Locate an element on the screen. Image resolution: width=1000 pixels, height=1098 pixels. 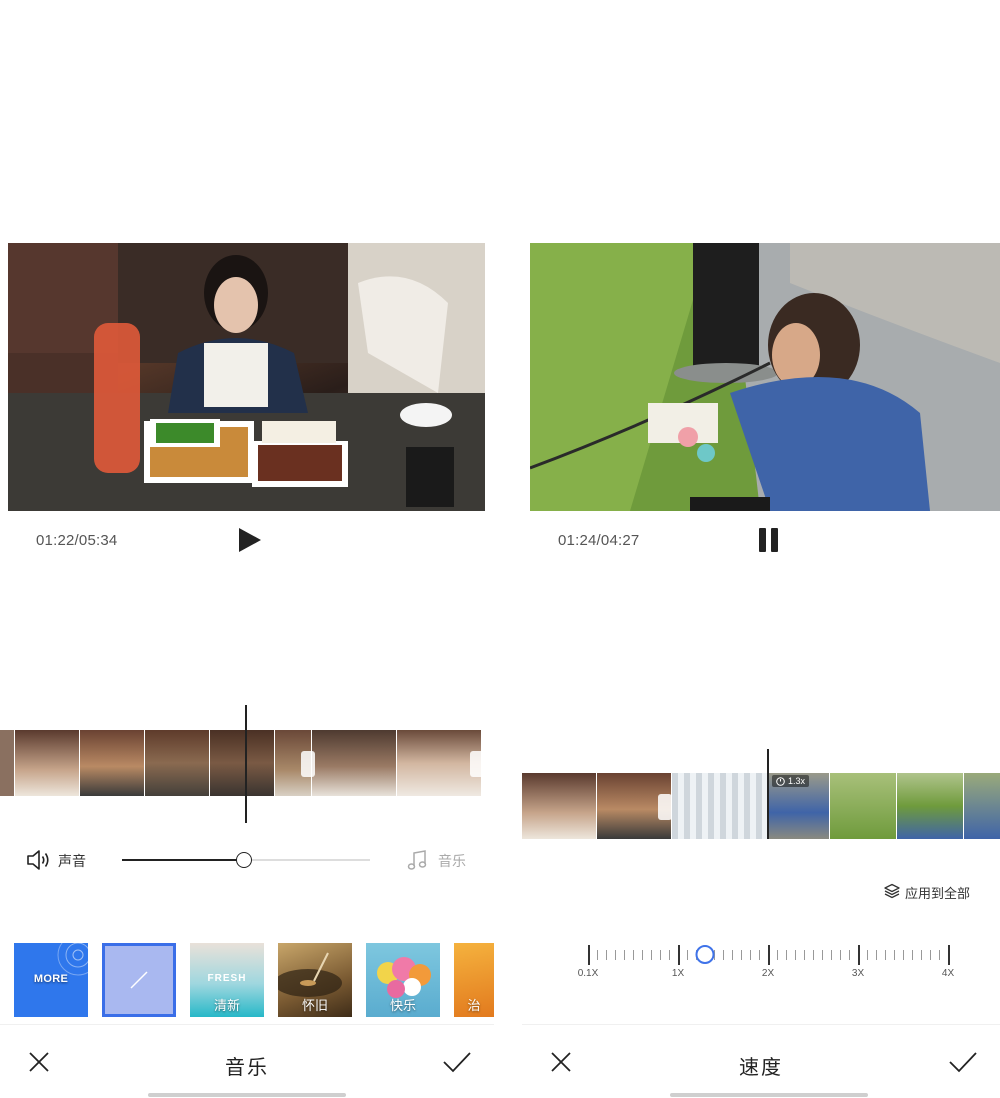
music-preset-more: MORE is located at coordinates (51, 980).